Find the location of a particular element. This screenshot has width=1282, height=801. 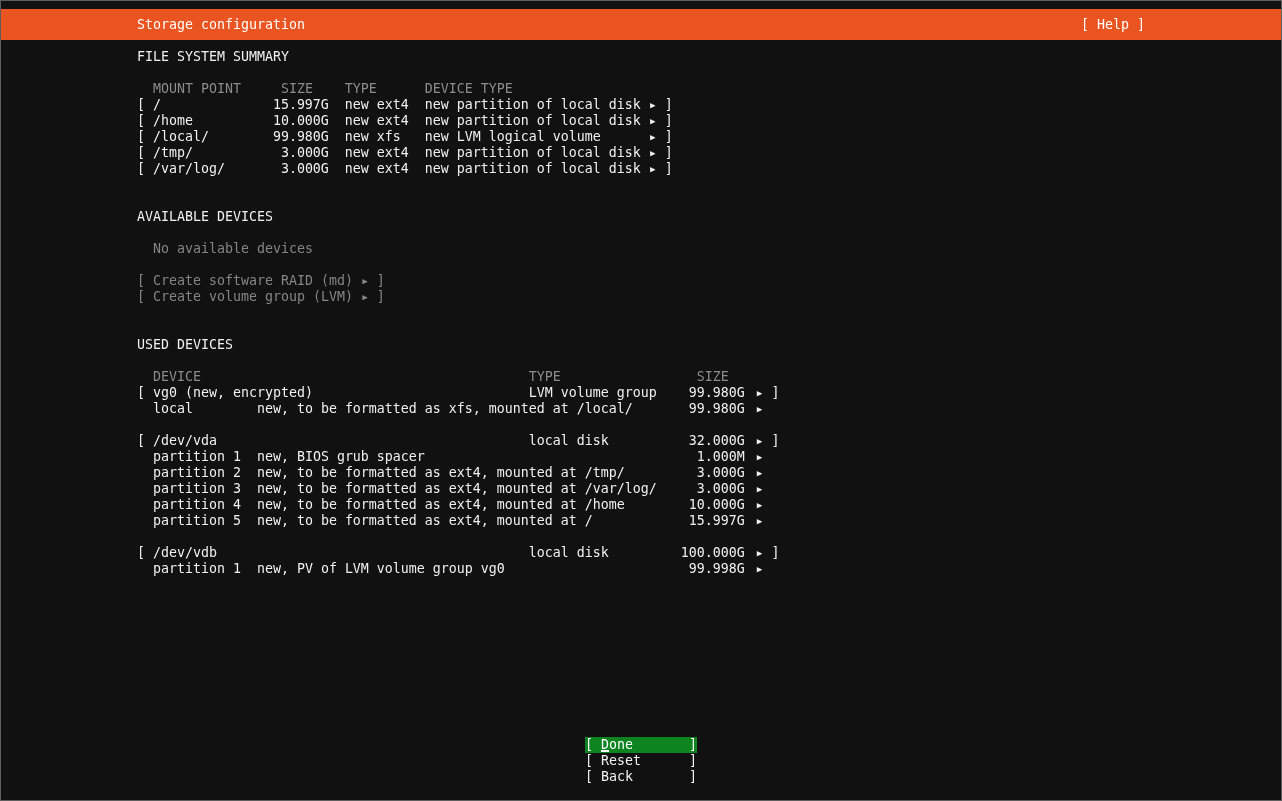

section-title: USED DEVICES is located at coordinates (185, 345).